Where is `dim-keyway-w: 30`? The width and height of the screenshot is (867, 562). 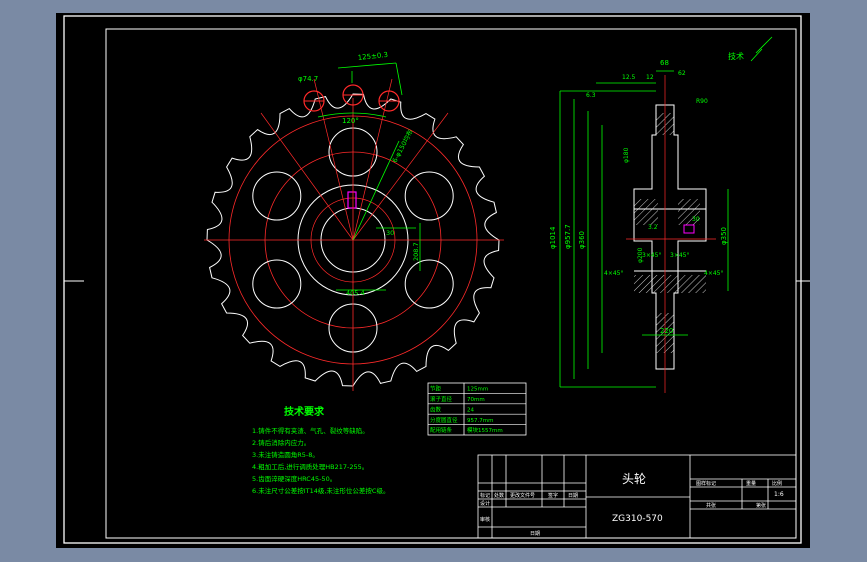
dim-keyway-w: 30 is located at coordinates (390, 233).